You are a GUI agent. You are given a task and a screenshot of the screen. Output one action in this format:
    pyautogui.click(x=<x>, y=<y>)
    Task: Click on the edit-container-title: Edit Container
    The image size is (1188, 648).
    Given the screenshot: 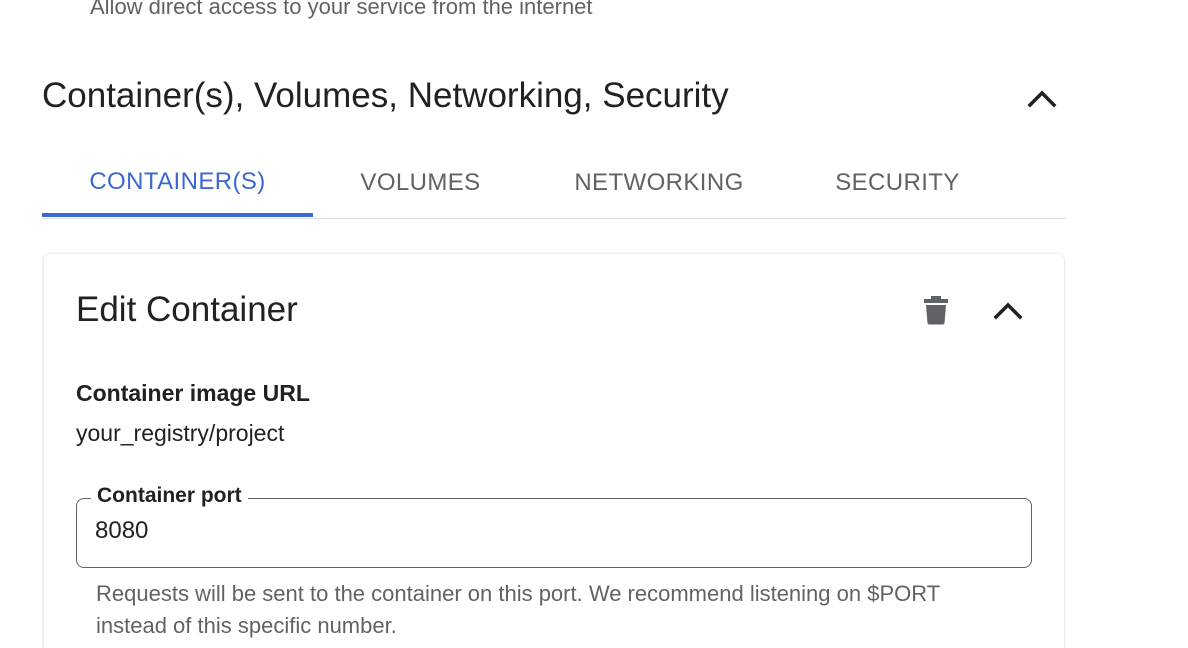 What is the action you would take?
    pyautogui.click(x=187, y=309)
    